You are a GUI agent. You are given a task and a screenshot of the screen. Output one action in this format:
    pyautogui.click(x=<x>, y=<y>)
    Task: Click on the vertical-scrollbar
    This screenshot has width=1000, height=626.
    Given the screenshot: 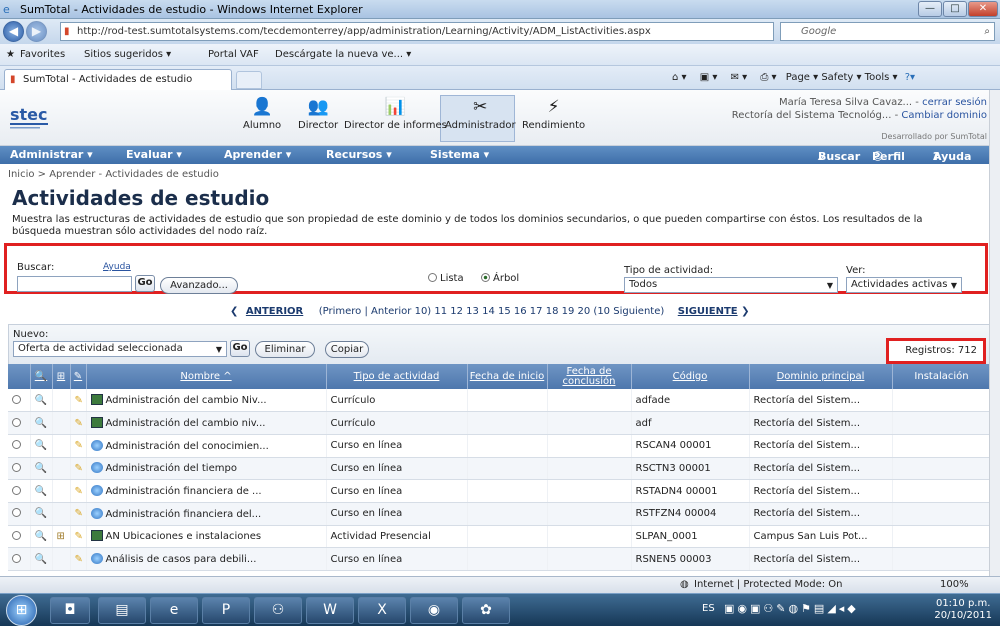 What is the action you would take?
    pyautogui.click(x=994, y=333)
    